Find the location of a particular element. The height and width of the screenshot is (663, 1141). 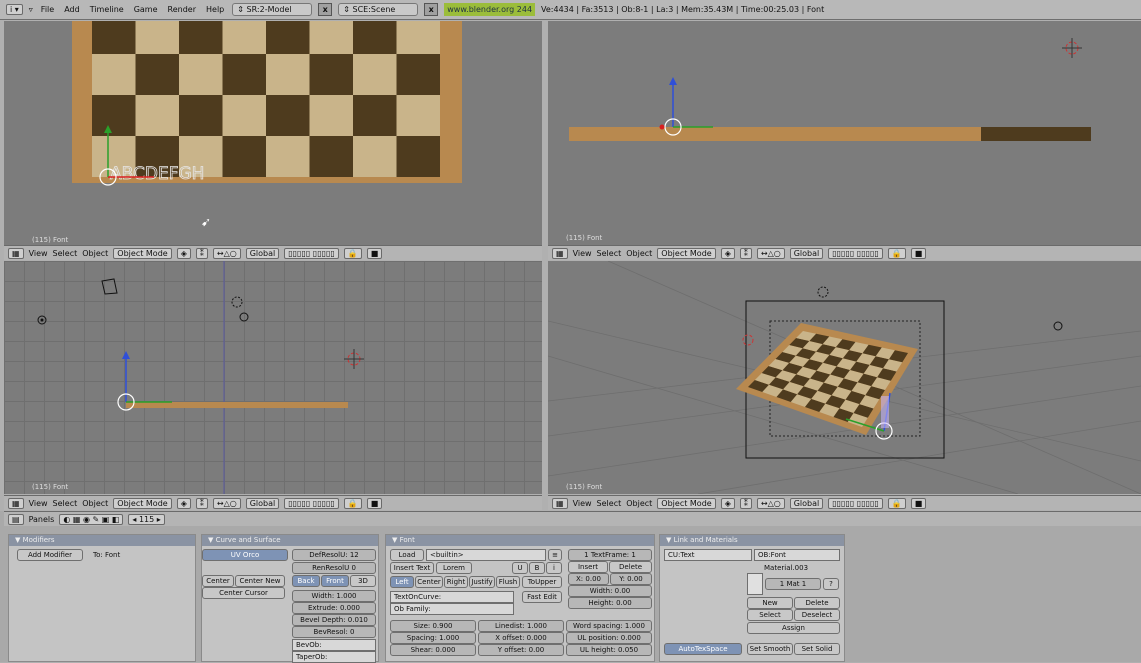

word-spacing-field: Word spacing: 1.000 is located at coordinates (609, 626).